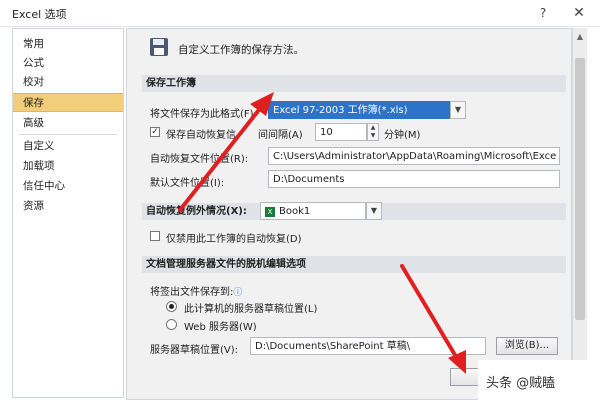 The width and height of the screenshot is (600, 400). I want to click on arrow-to-format-icon, so click(226, 152).